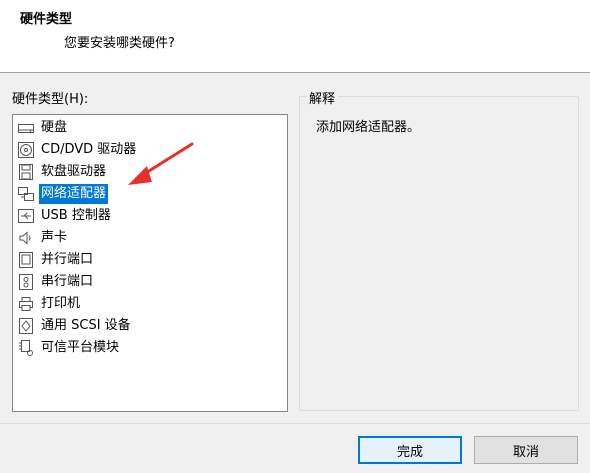 The width and height of the screenshot is (590, 473). What do you see at coordinates (26, 326) in the screenshot?
I see `scsi-icon` at bounding box center [26, 326].